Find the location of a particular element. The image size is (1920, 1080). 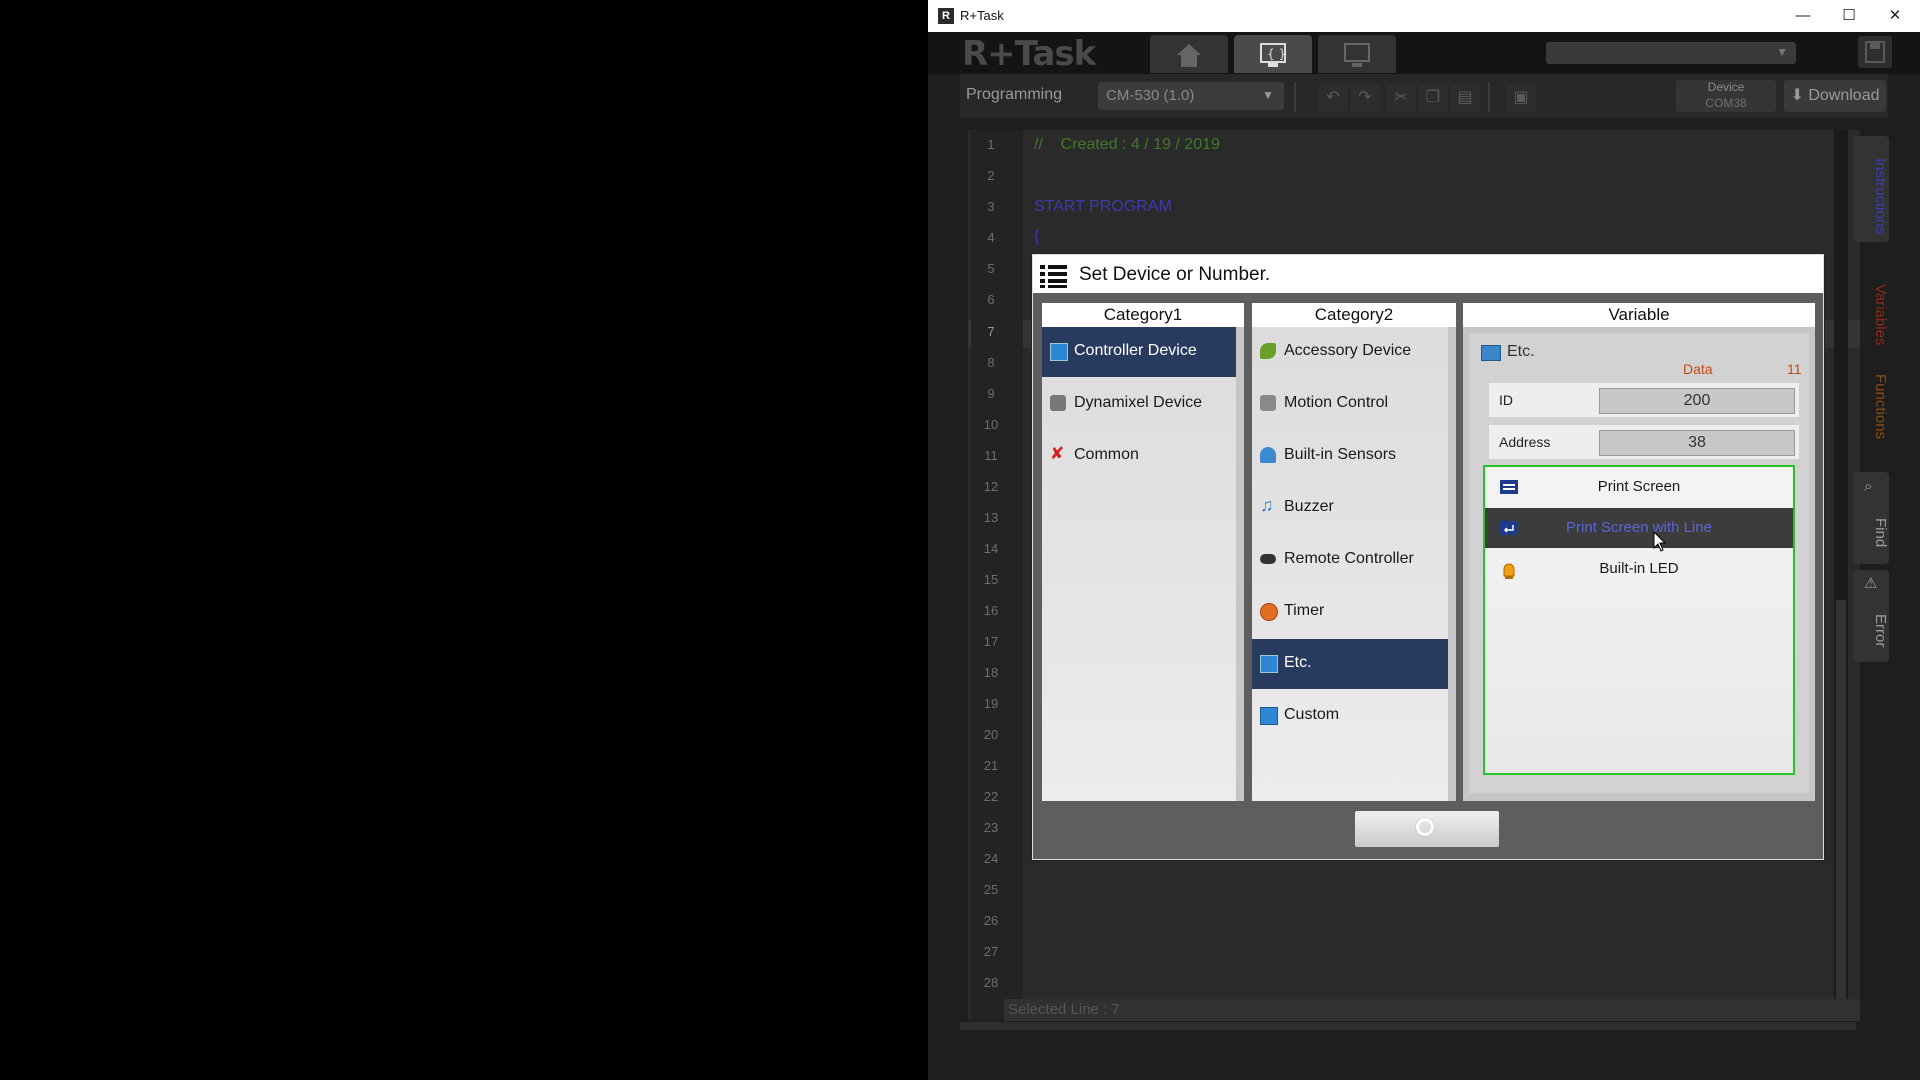

redo-button: ↷ is located at coordinates (1365, 98).